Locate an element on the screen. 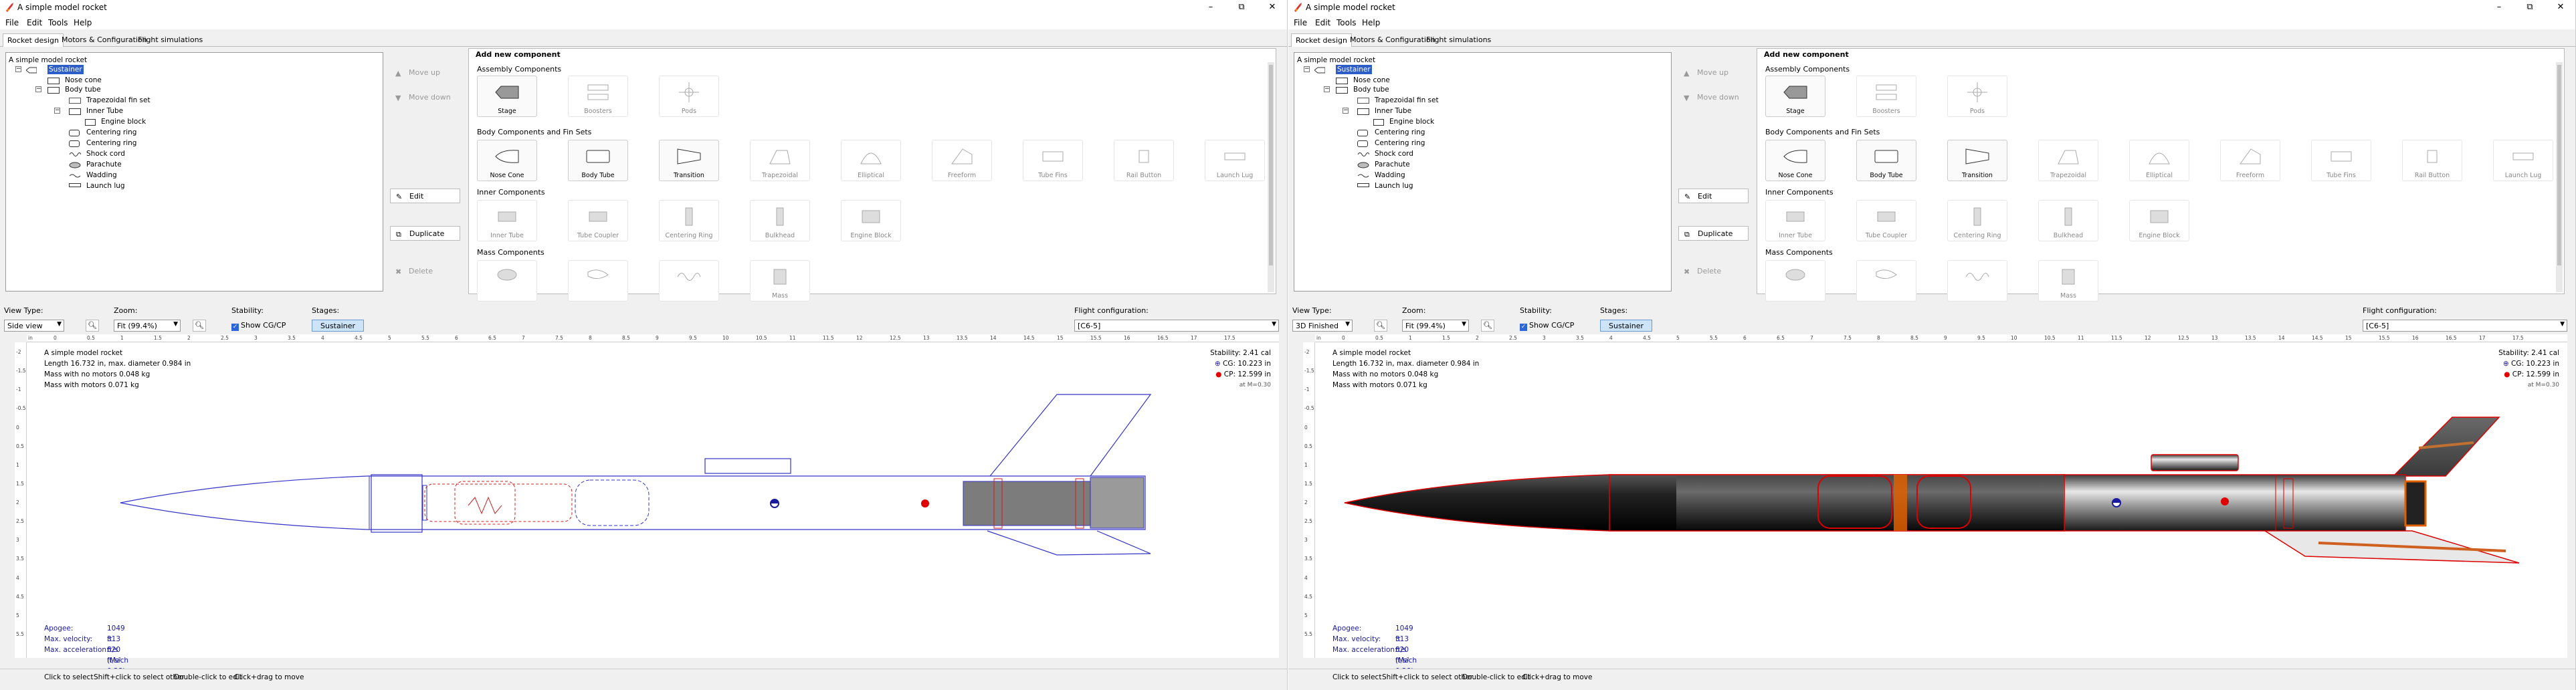  close-button: ✕ is located at coordinates (2560, 7).